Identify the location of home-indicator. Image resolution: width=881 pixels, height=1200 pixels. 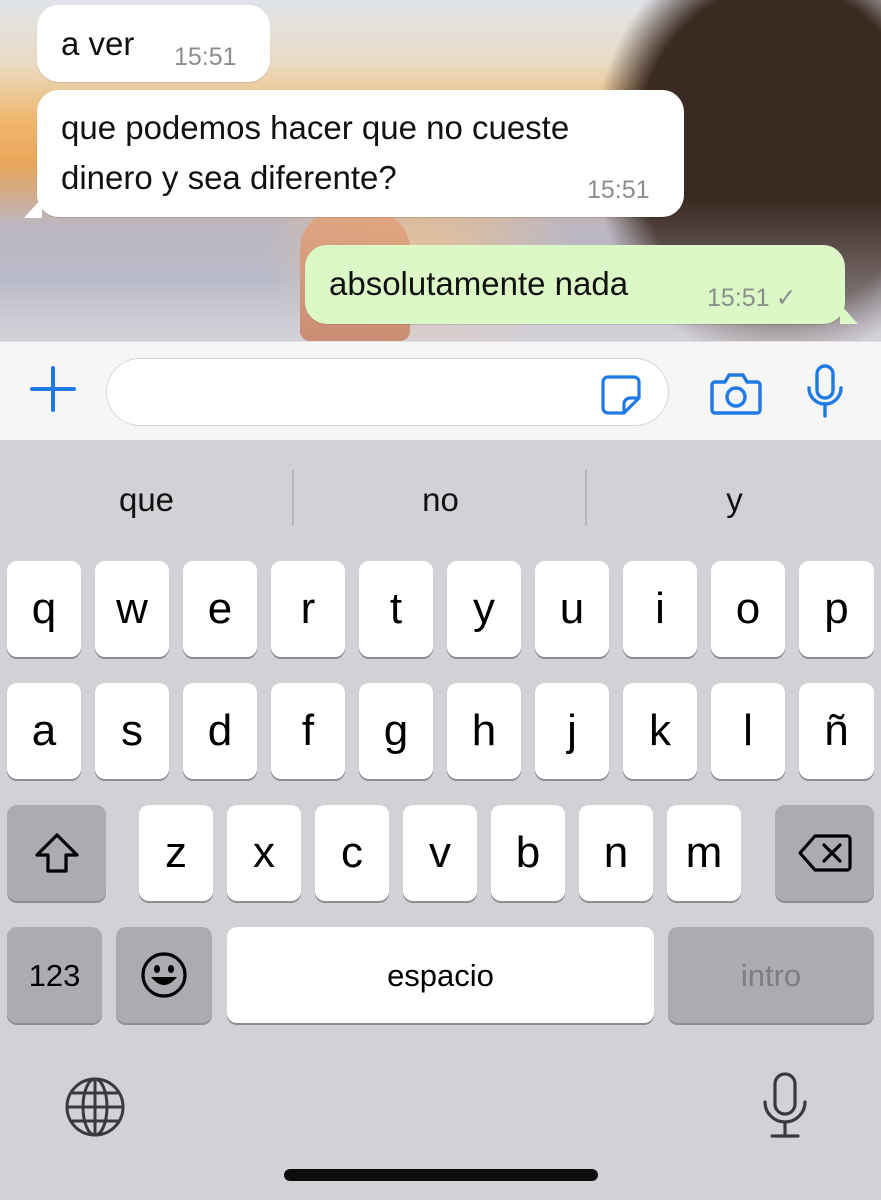
(441, 1175).